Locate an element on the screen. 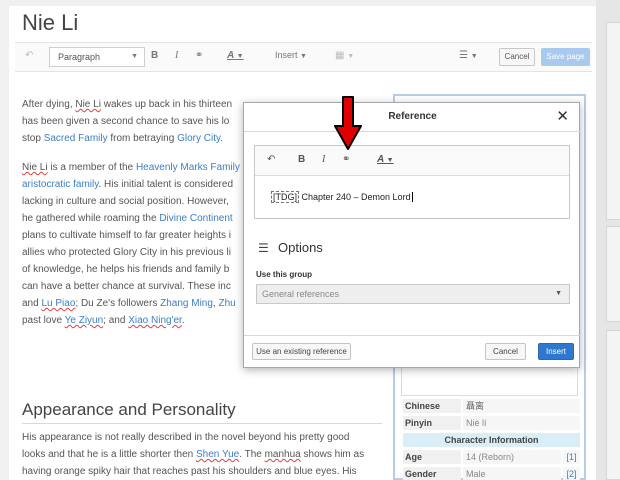 Image resolution: width=620 pixels, height=480 pixels. page-title: Nie Li is located at coordinates (50, 22).